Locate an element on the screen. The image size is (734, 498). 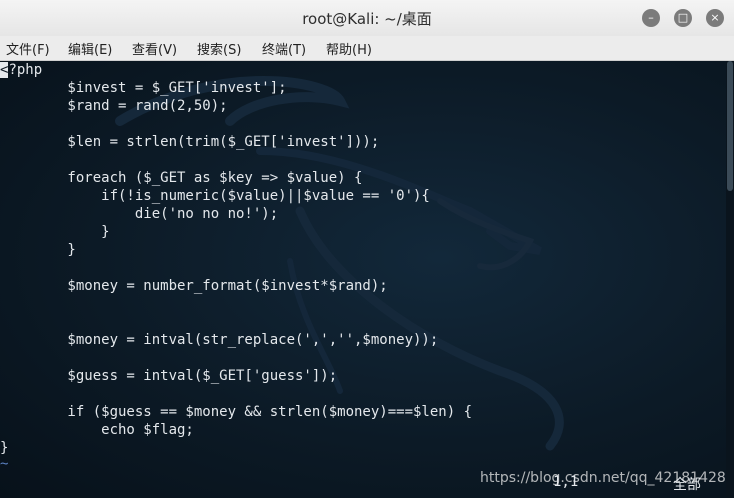
window-title: root@Kali: ~/桌面 is located at coordinates (367, 19).